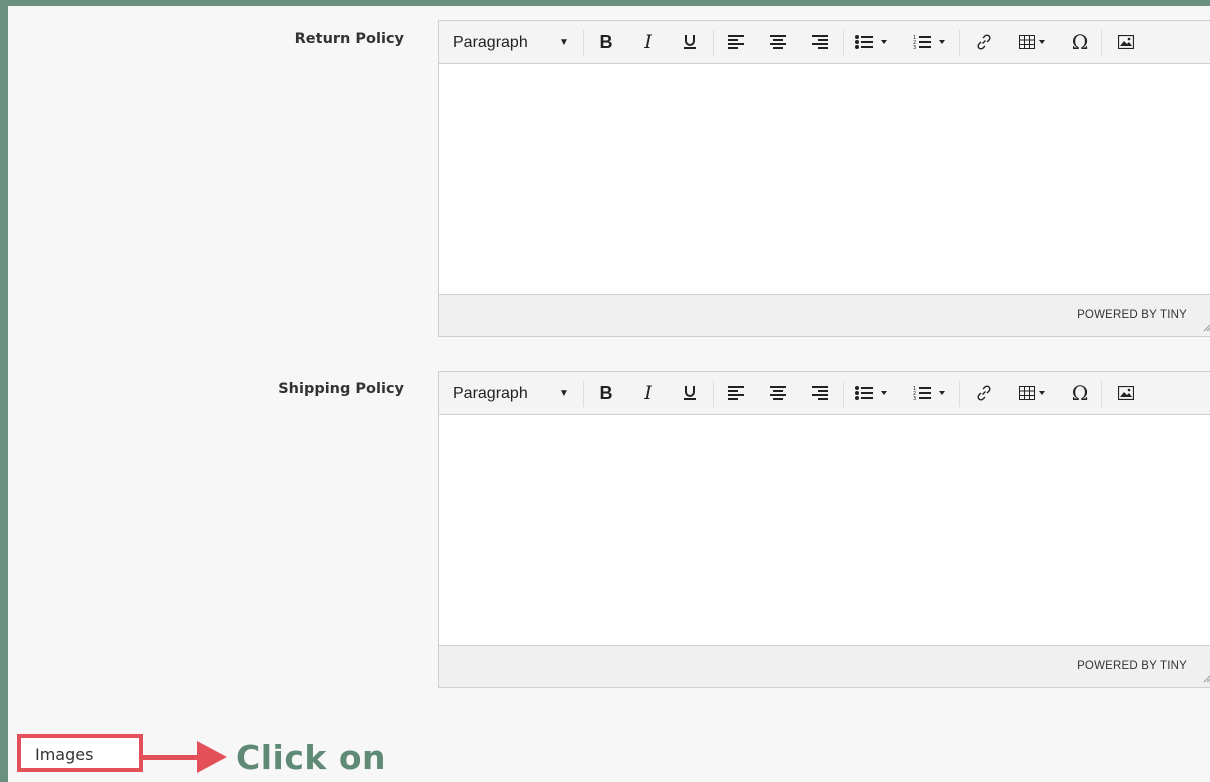  Describe the element at coordinates (349, 39) in the screenshot. I see `return-policy-label: Return Policy` at that location.